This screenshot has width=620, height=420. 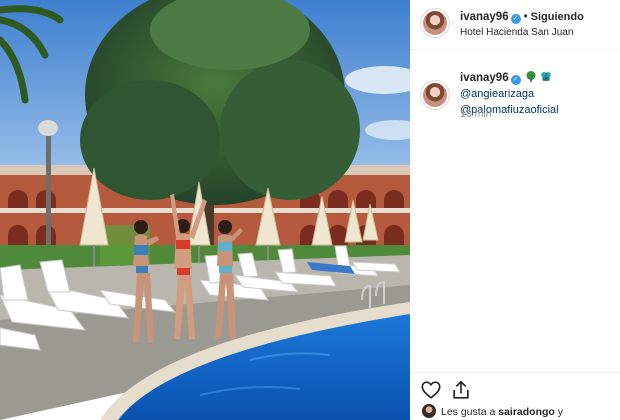 I want to click on author-username: ivanay96, so click(x=484, y=17).